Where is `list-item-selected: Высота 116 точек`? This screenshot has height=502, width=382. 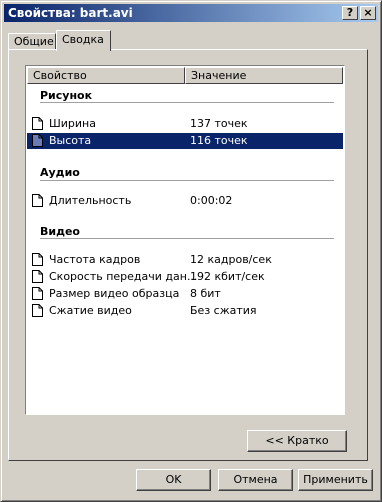 list-item-selected: Высота 116 точек is located at coordinates (185, 141).